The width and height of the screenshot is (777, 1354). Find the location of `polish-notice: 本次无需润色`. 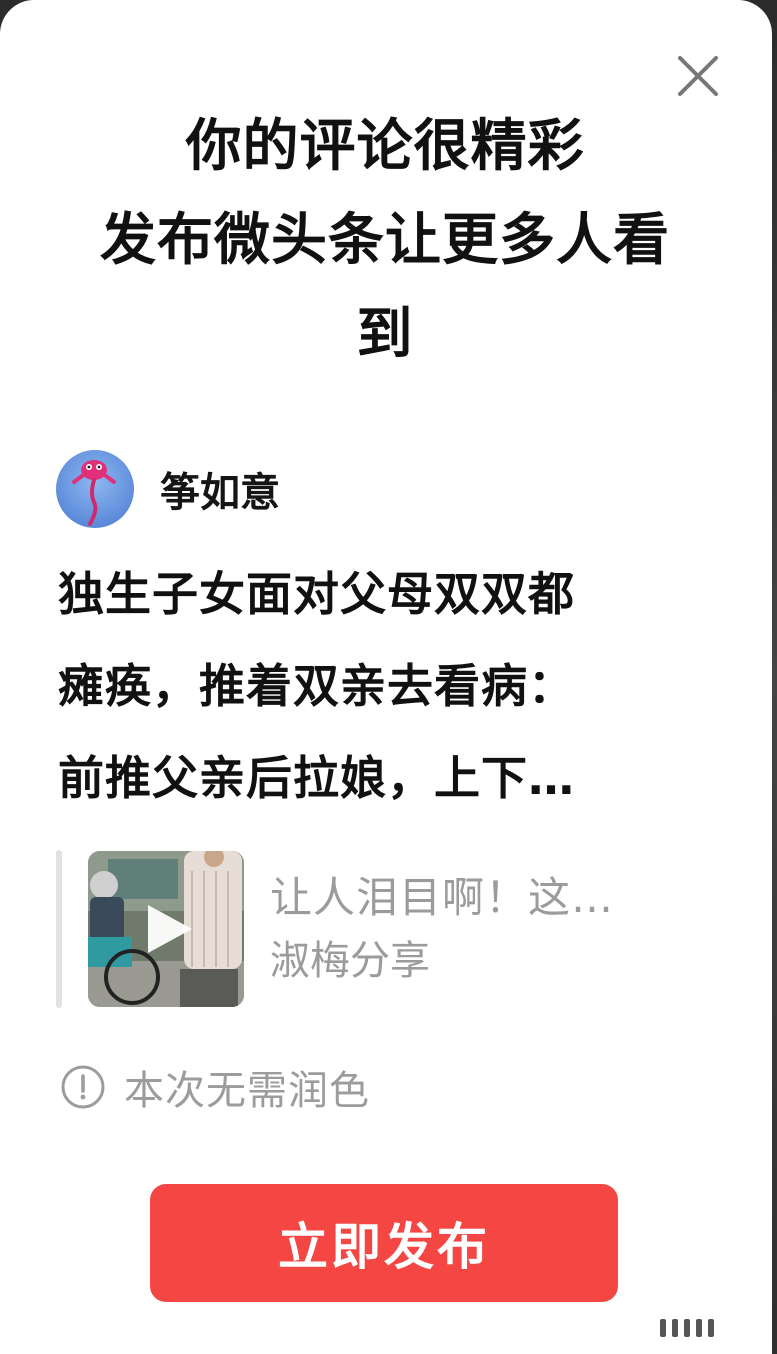

polish-notice: 本次无需润色 is located at coordinates (215, 1087).